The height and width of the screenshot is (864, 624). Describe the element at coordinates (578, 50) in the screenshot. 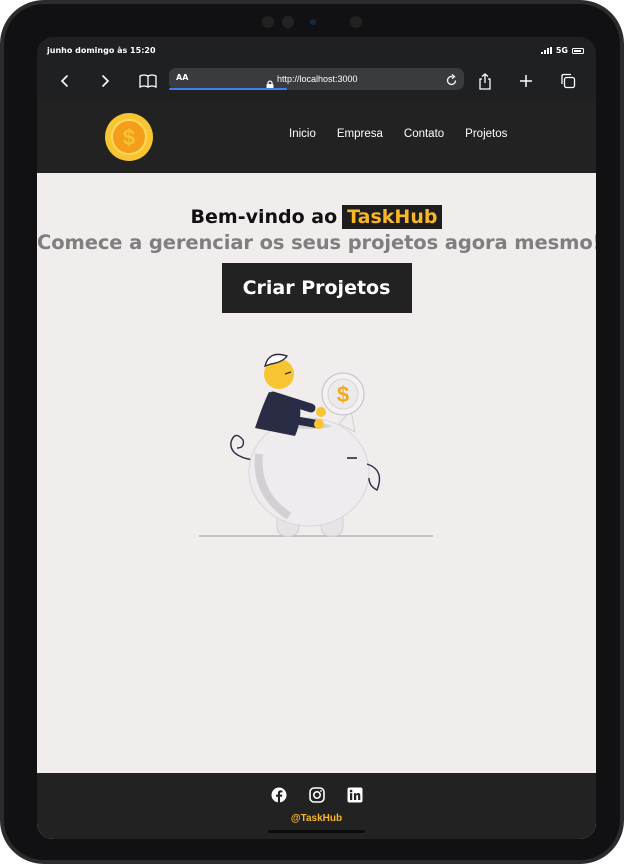

I see `battery-icon` at that location.